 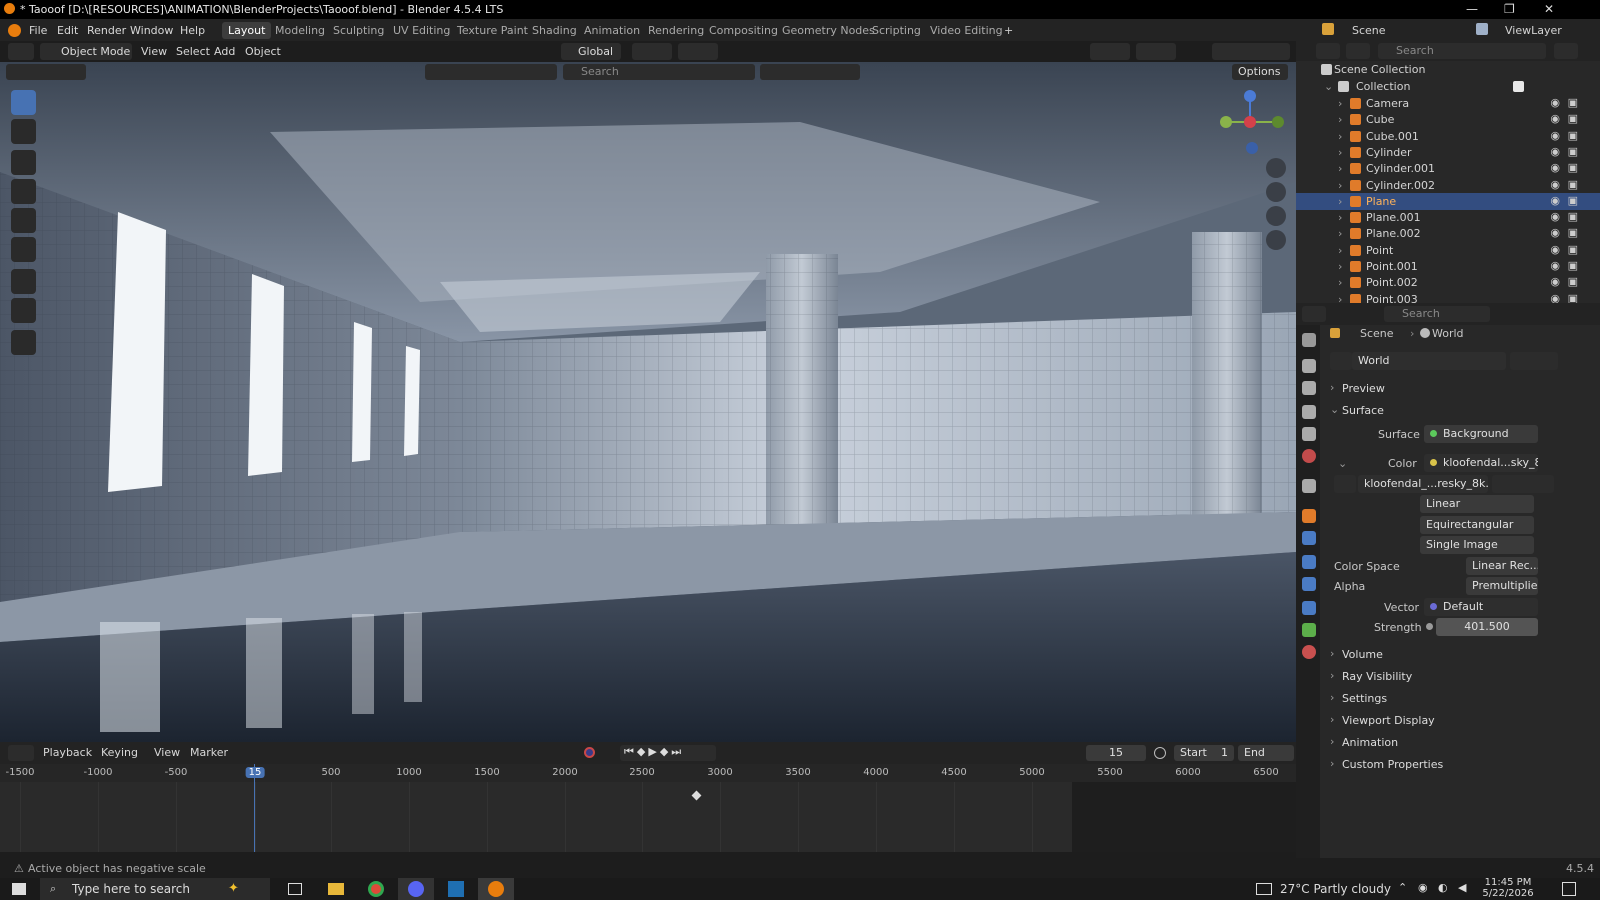 What do you see at coordinates (254, 808) in the screenshot?
I see `playhead-line` at bounding box center [254, 808].